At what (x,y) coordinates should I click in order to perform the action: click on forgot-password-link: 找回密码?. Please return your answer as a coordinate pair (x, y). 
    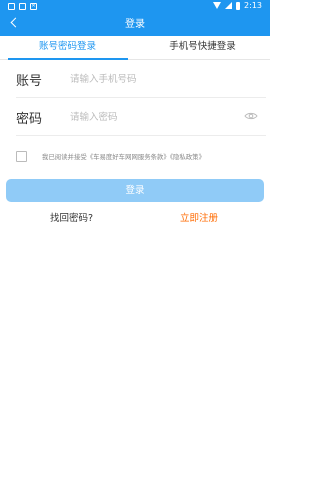
    Looking at the image, I should click on (71, 217).